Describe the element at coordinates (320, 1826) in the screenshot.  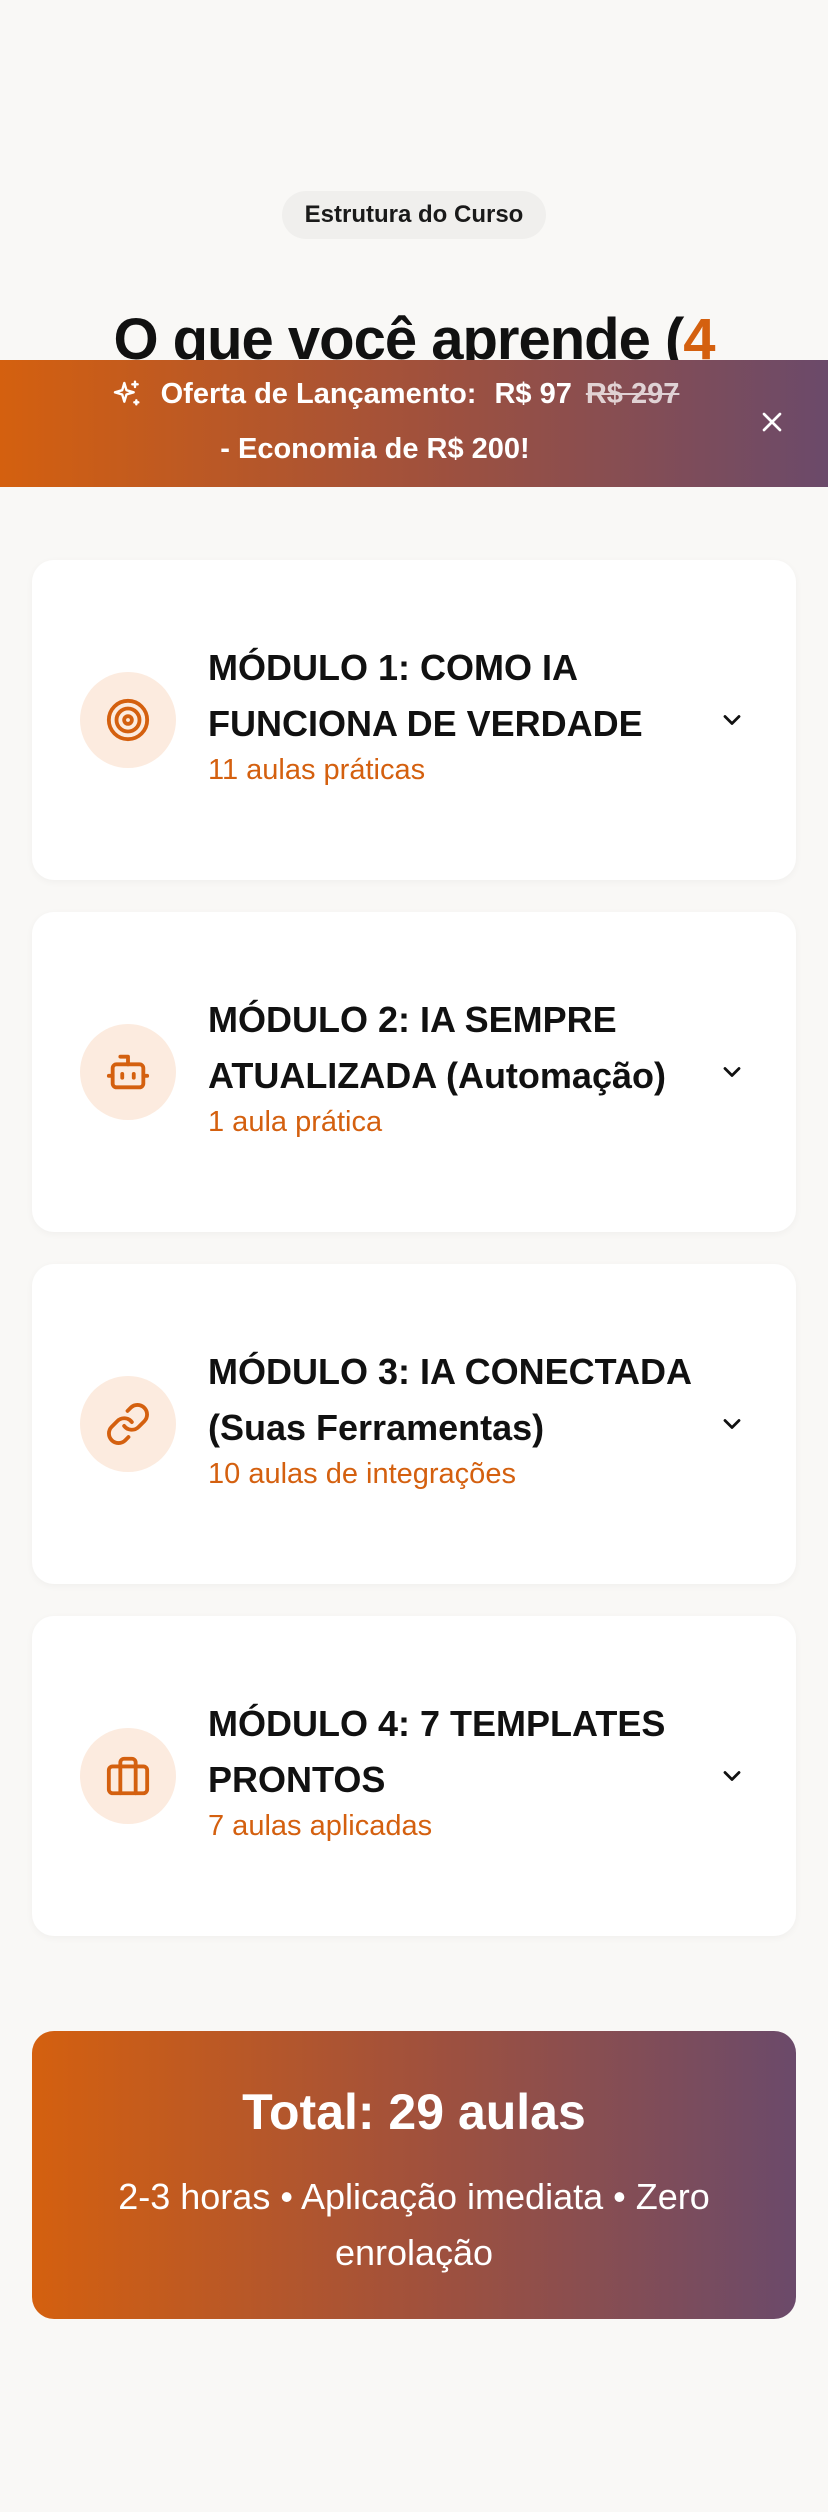
I see `module-lesson-count: 7 aulas aplicadas` at that location.